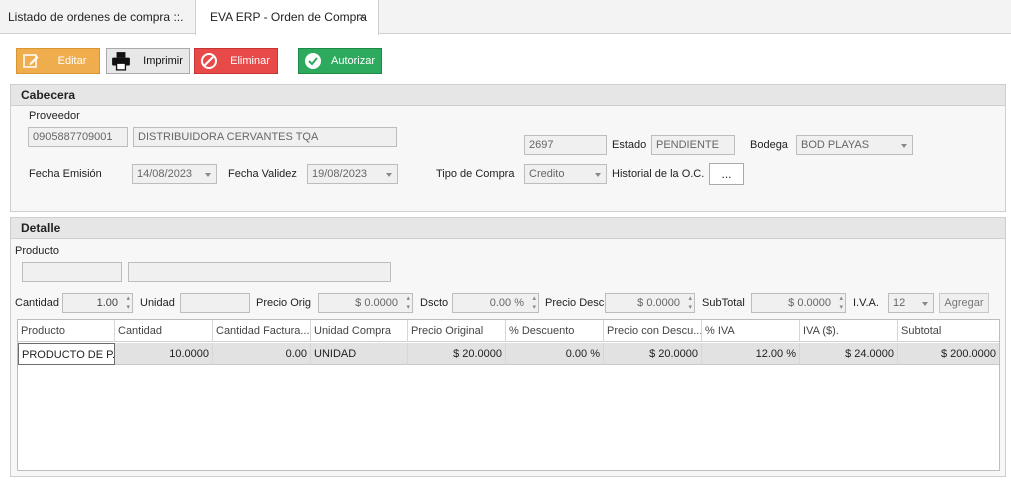 The width and height of the screenshot is (1011, 481). I want to click on col-iva-amount: IVA ($)., so click(849, 331).